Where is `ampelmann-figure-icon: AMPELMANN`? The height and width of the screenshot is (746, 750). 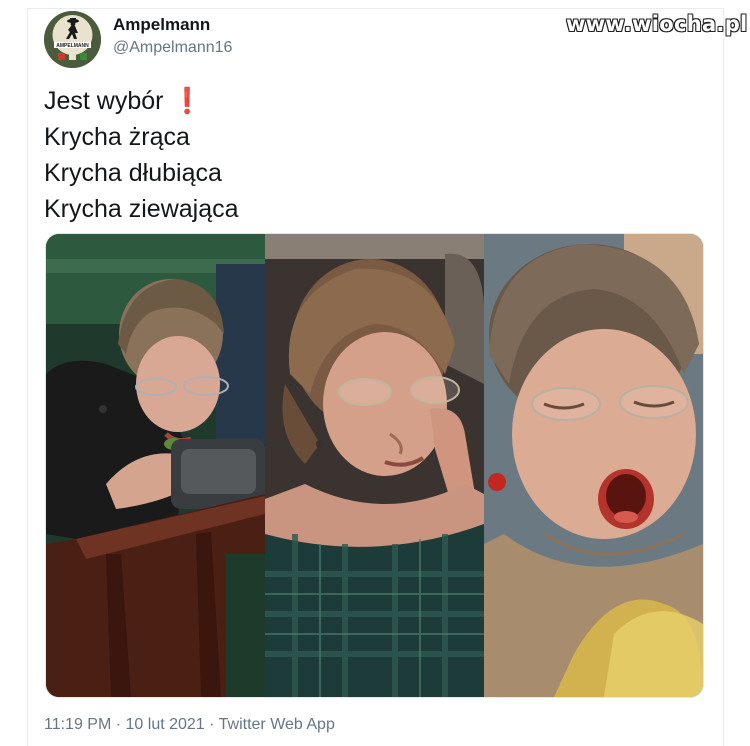
ampelmann-figure-icon: AMPELMANN is located at coordinates (72, 39).